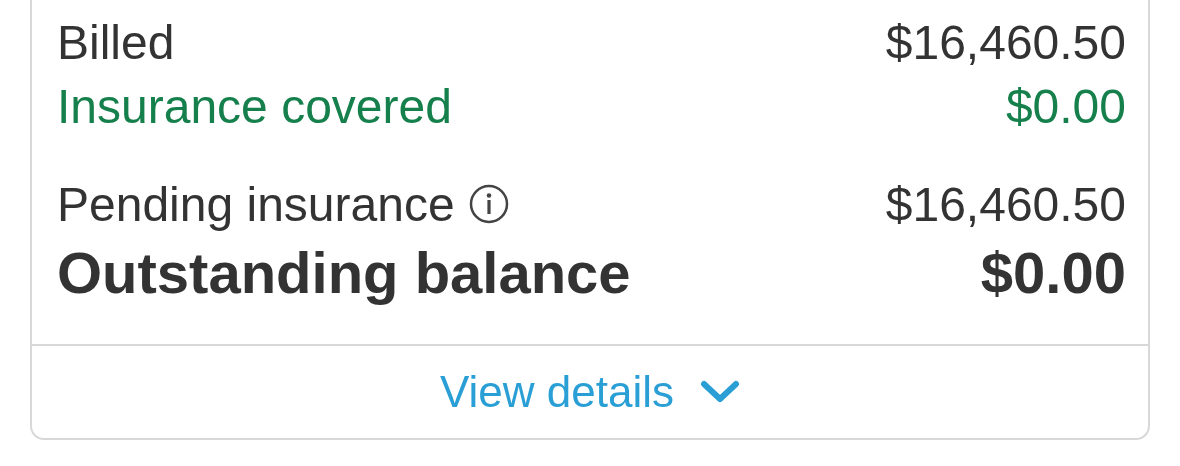  I want to click on chevron-icon, so click(720, 392).